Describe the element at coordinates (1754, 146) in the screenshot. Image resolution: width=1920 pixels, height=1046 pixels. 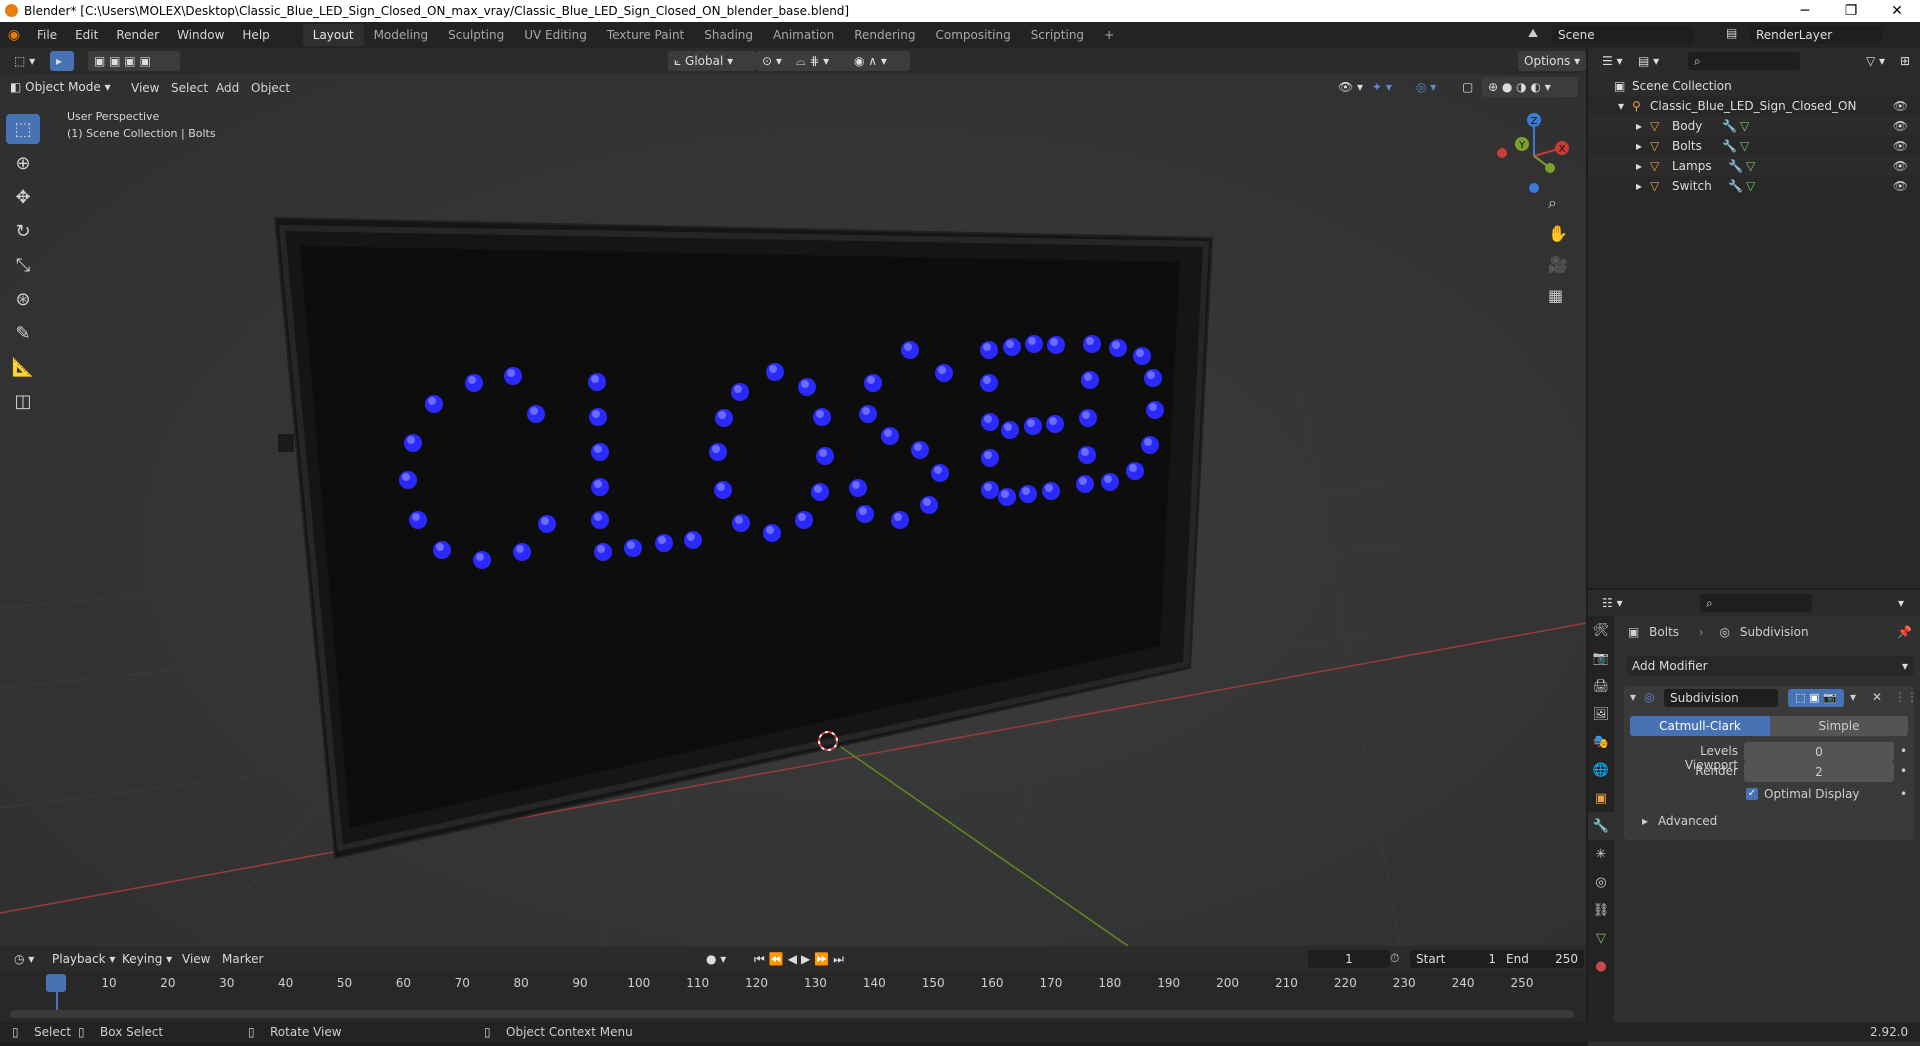
I see `outliner-row-bolts: ▸ ▽ Bolts 🔧 ▽ 👁` at that location.